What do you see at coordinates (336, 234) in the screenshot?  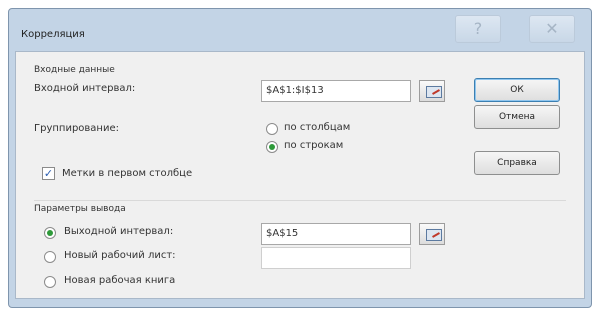 I see `output-range-field: $A$15` at bounding box center [336, 234].